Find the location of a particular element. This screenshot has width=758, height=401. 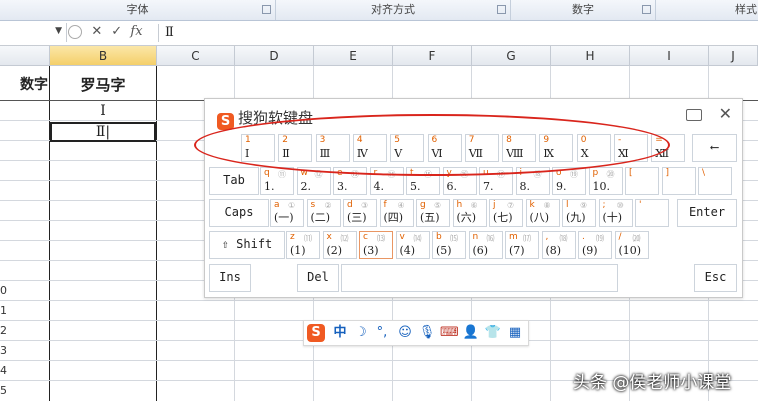

key-circled-char: ⒁ is located at coordinates (417, 238).